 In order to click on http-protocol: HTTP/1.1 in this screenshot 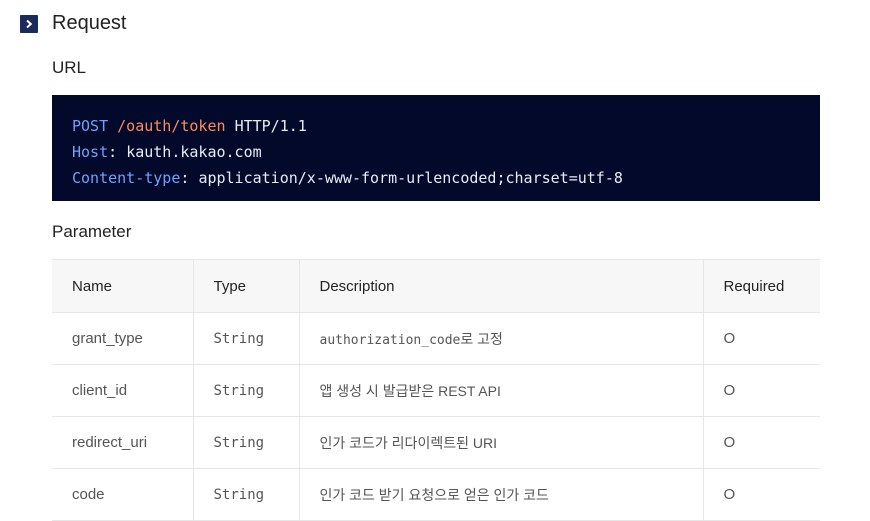, I will do `click(270, 126)`.